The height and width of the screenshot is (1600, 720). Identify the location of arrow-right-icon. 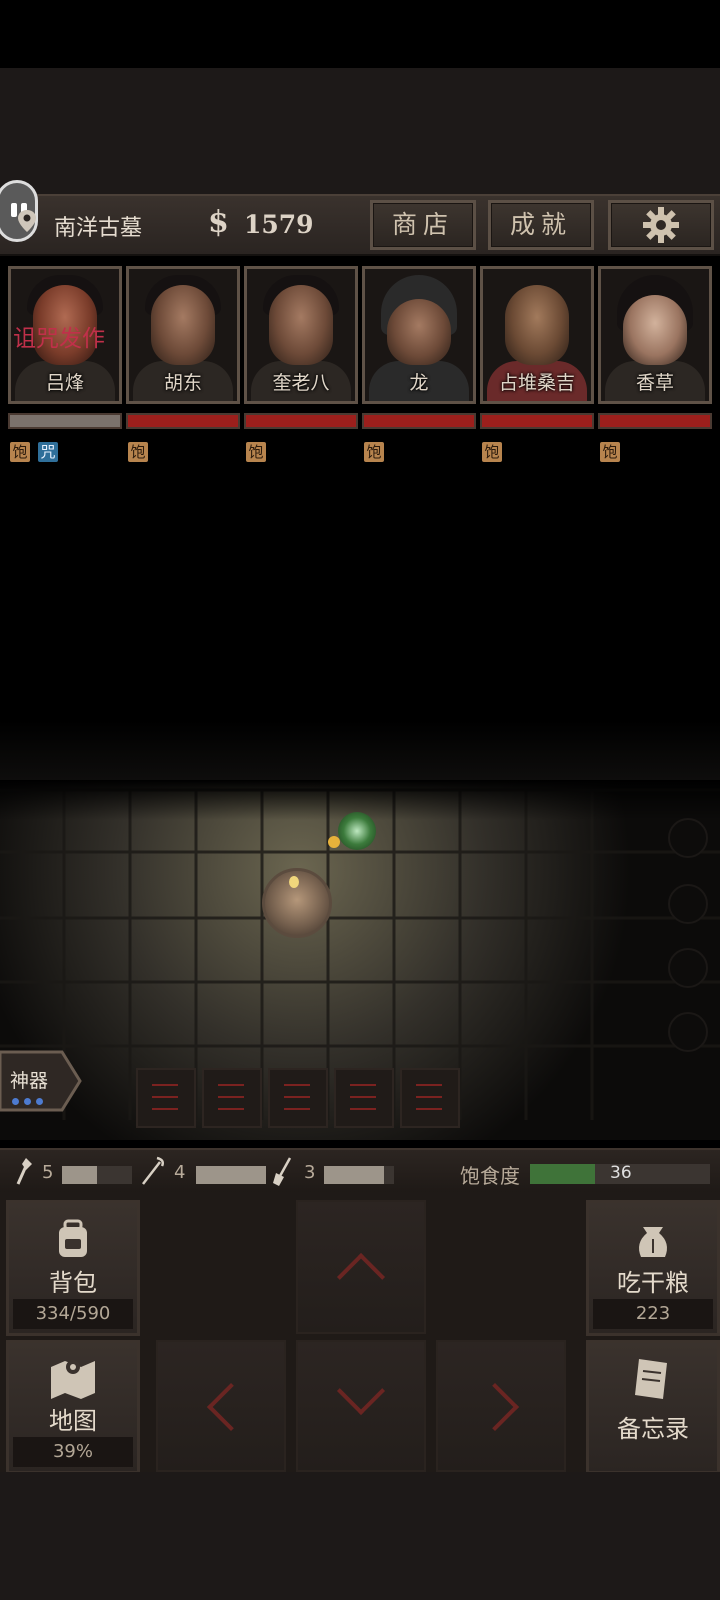
(495, 1407).